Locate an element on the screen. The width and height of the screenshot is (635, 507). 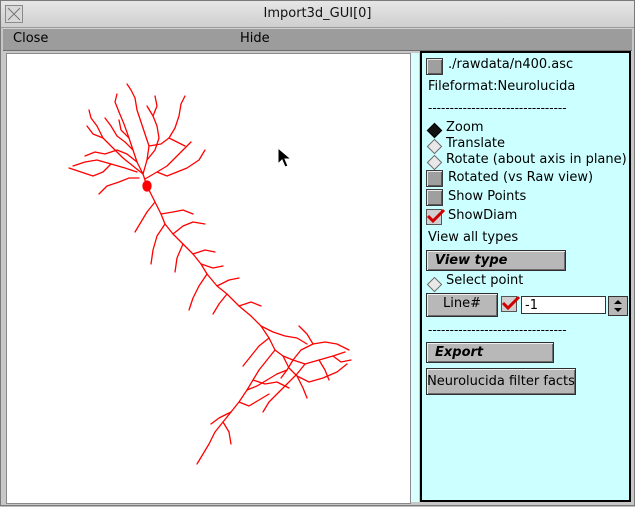
show-diam-label: ShowDiam is located at coordinates (483, 215).